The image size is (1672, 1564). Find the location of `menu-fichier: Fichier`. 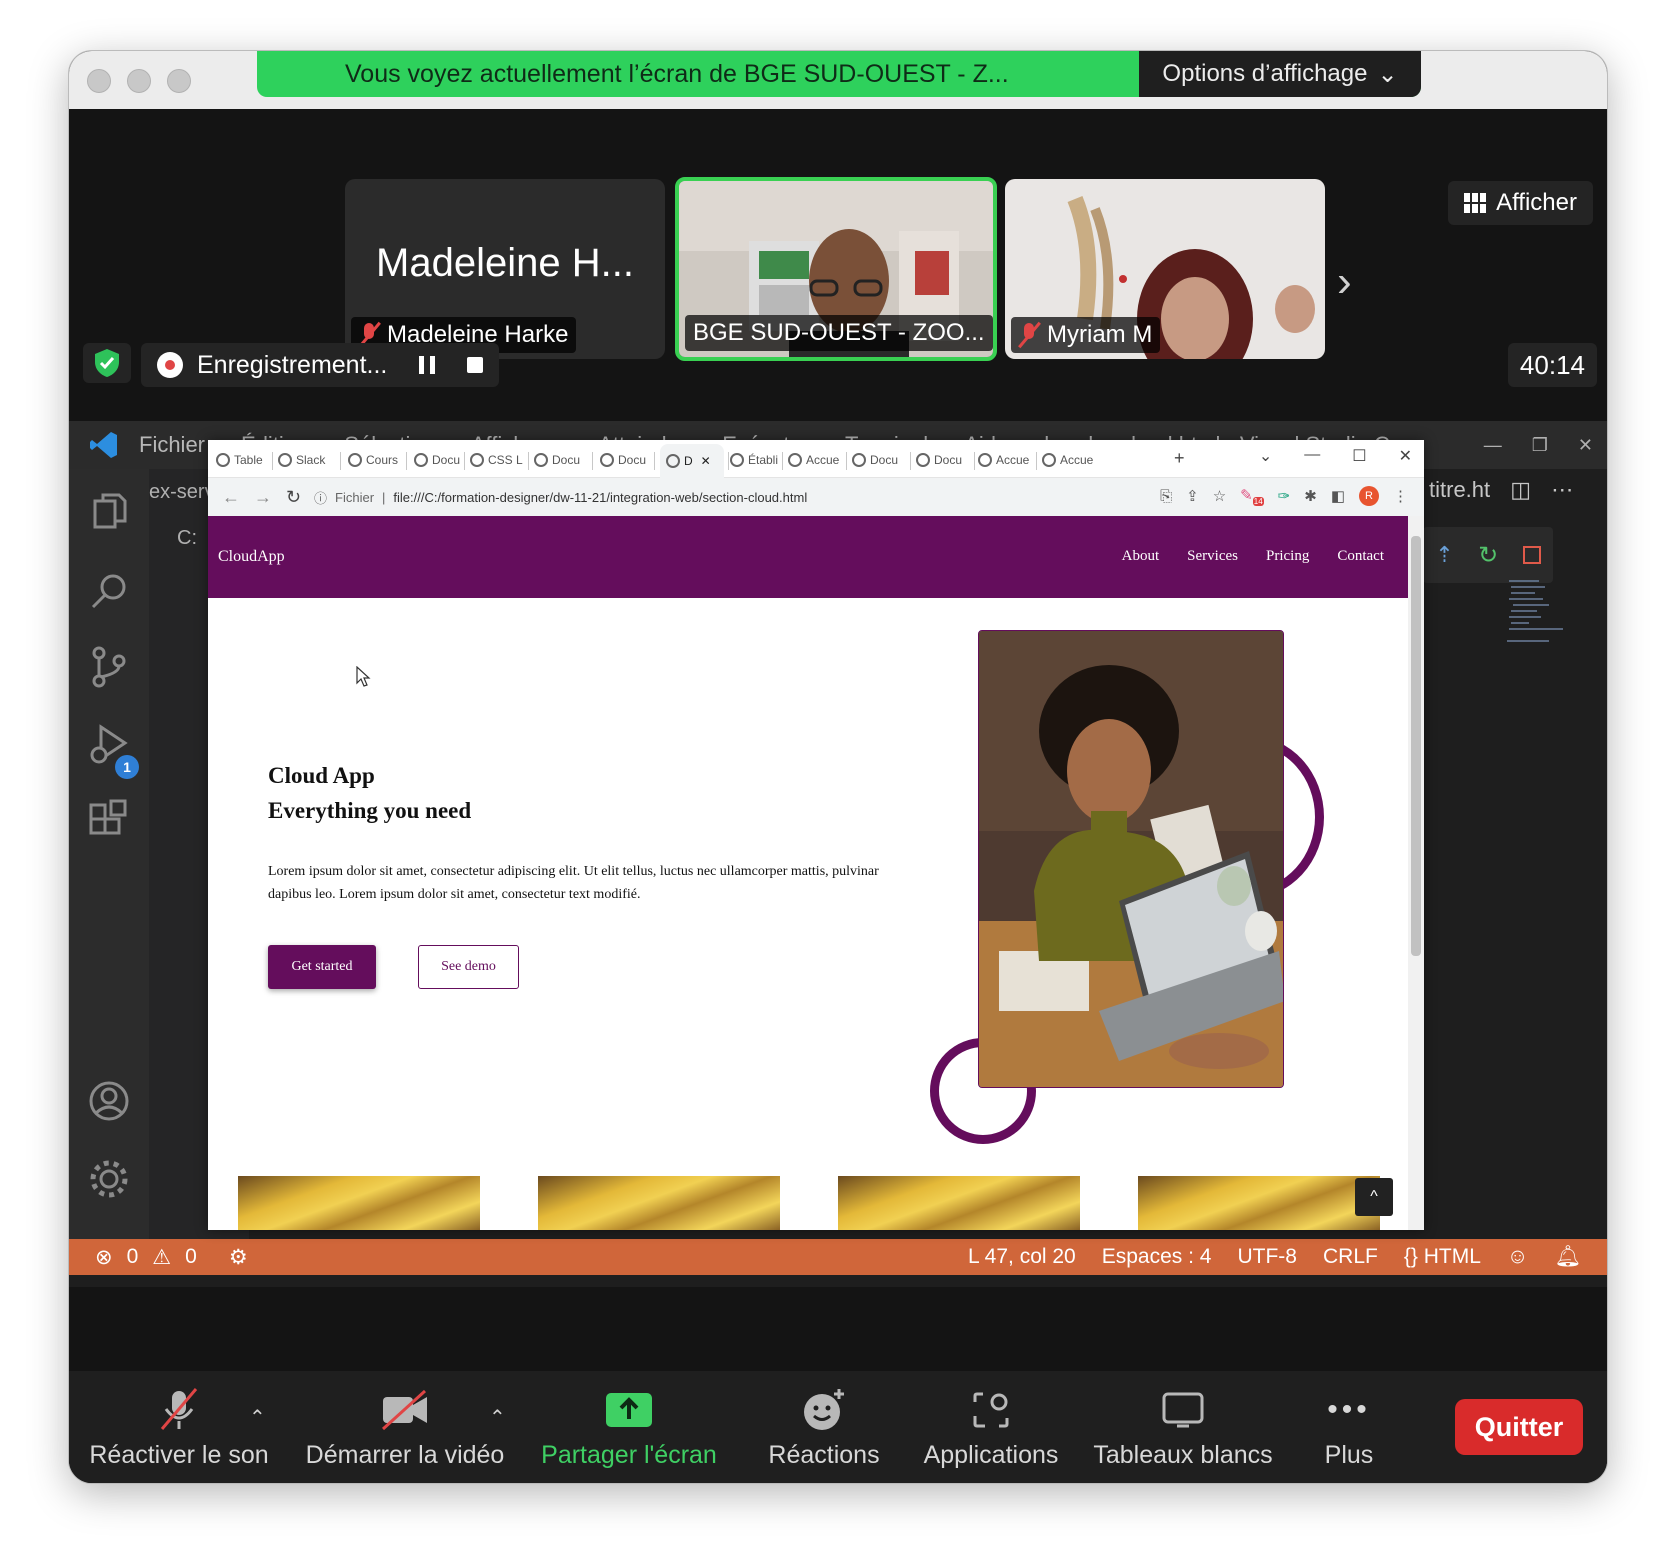

menu-fichier: Fichier is located at coordinates (172, 445).